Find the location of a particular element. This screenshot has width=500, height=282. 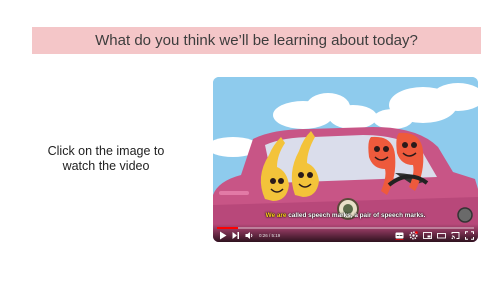

subtitles-icon is located at coordinates (399, 236).